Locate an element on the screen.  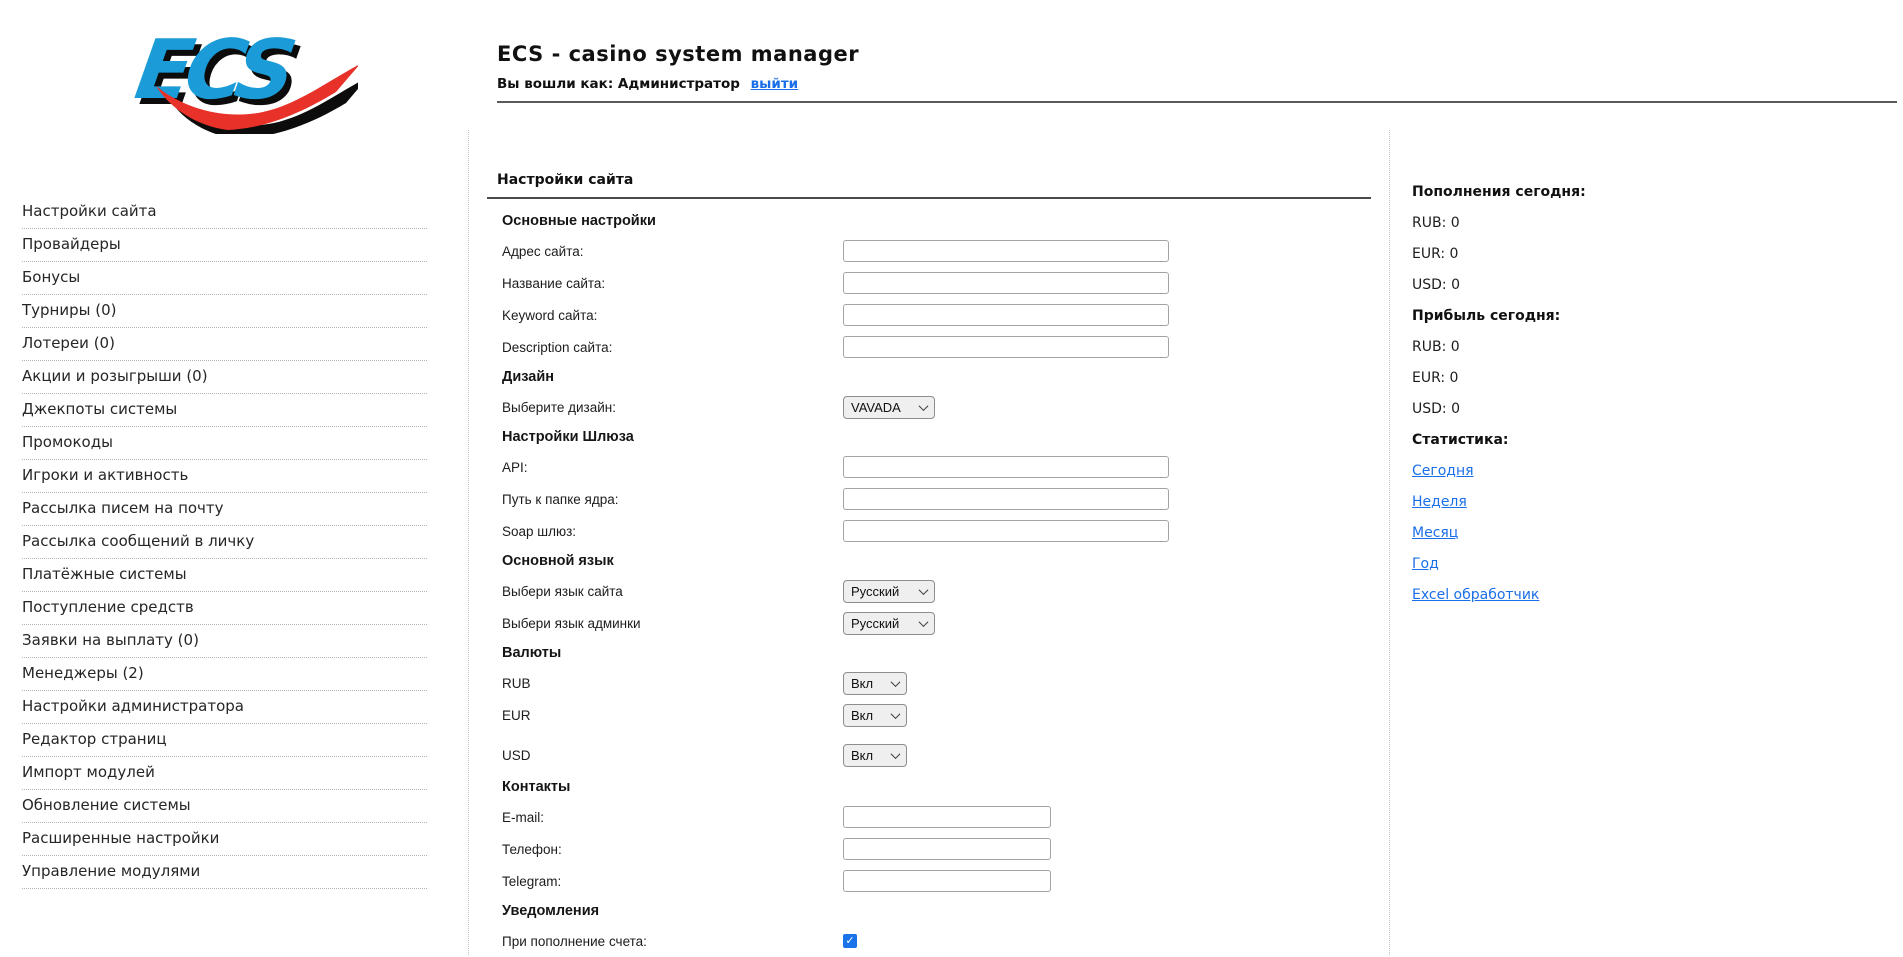
sidebar-item-13: Заявки на выплату (0) is located at coordinates (224, 641).